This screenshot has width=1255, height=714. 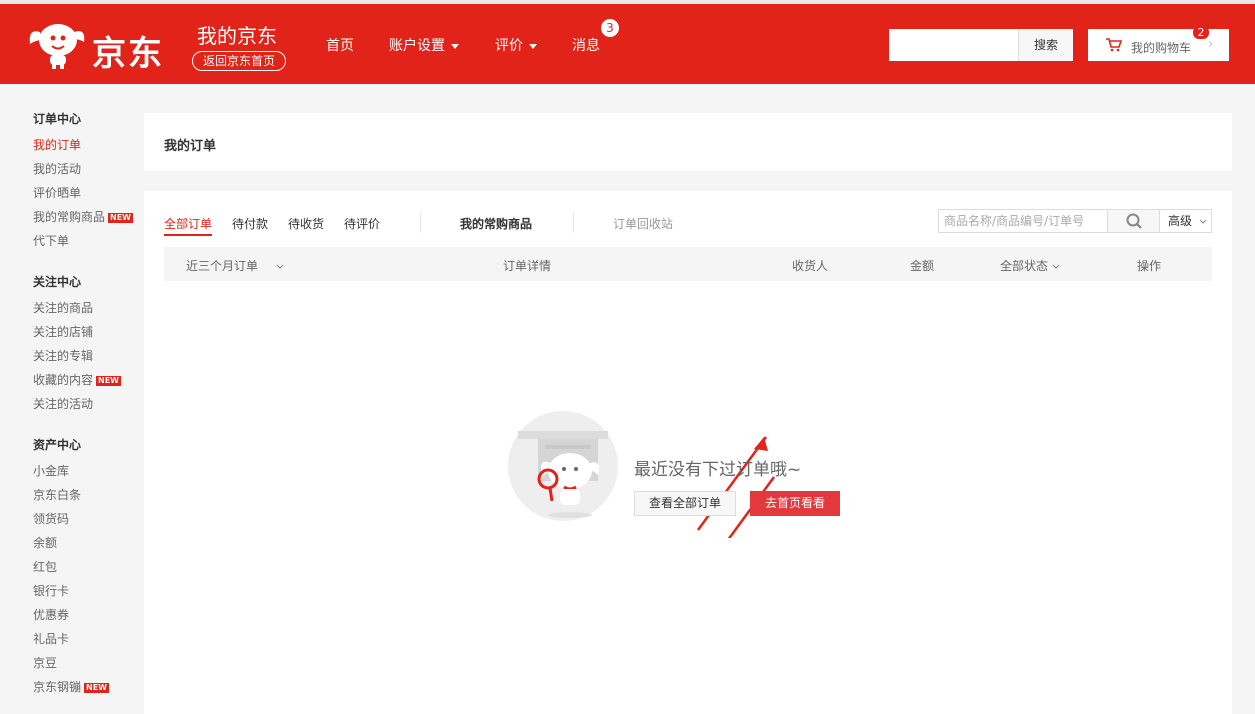 I want to click on view-all-orders-button: 查看全部订单, so click(x=685, y=503).